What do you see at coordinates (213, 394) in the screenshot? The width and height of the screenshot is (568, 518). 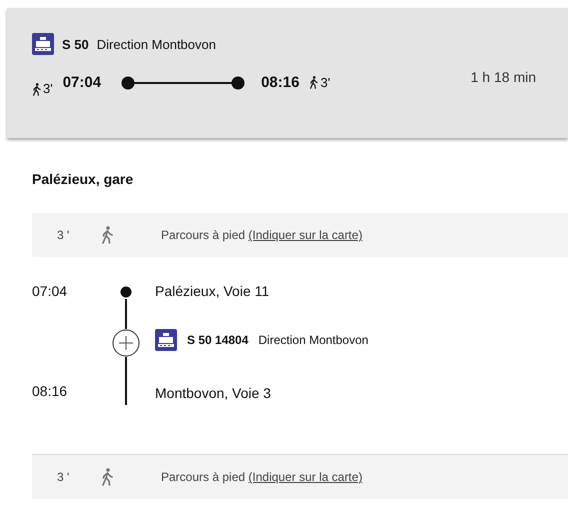 I see `arrival-stop: Montbovon, Voie 3` at bounding box center [213, 394].